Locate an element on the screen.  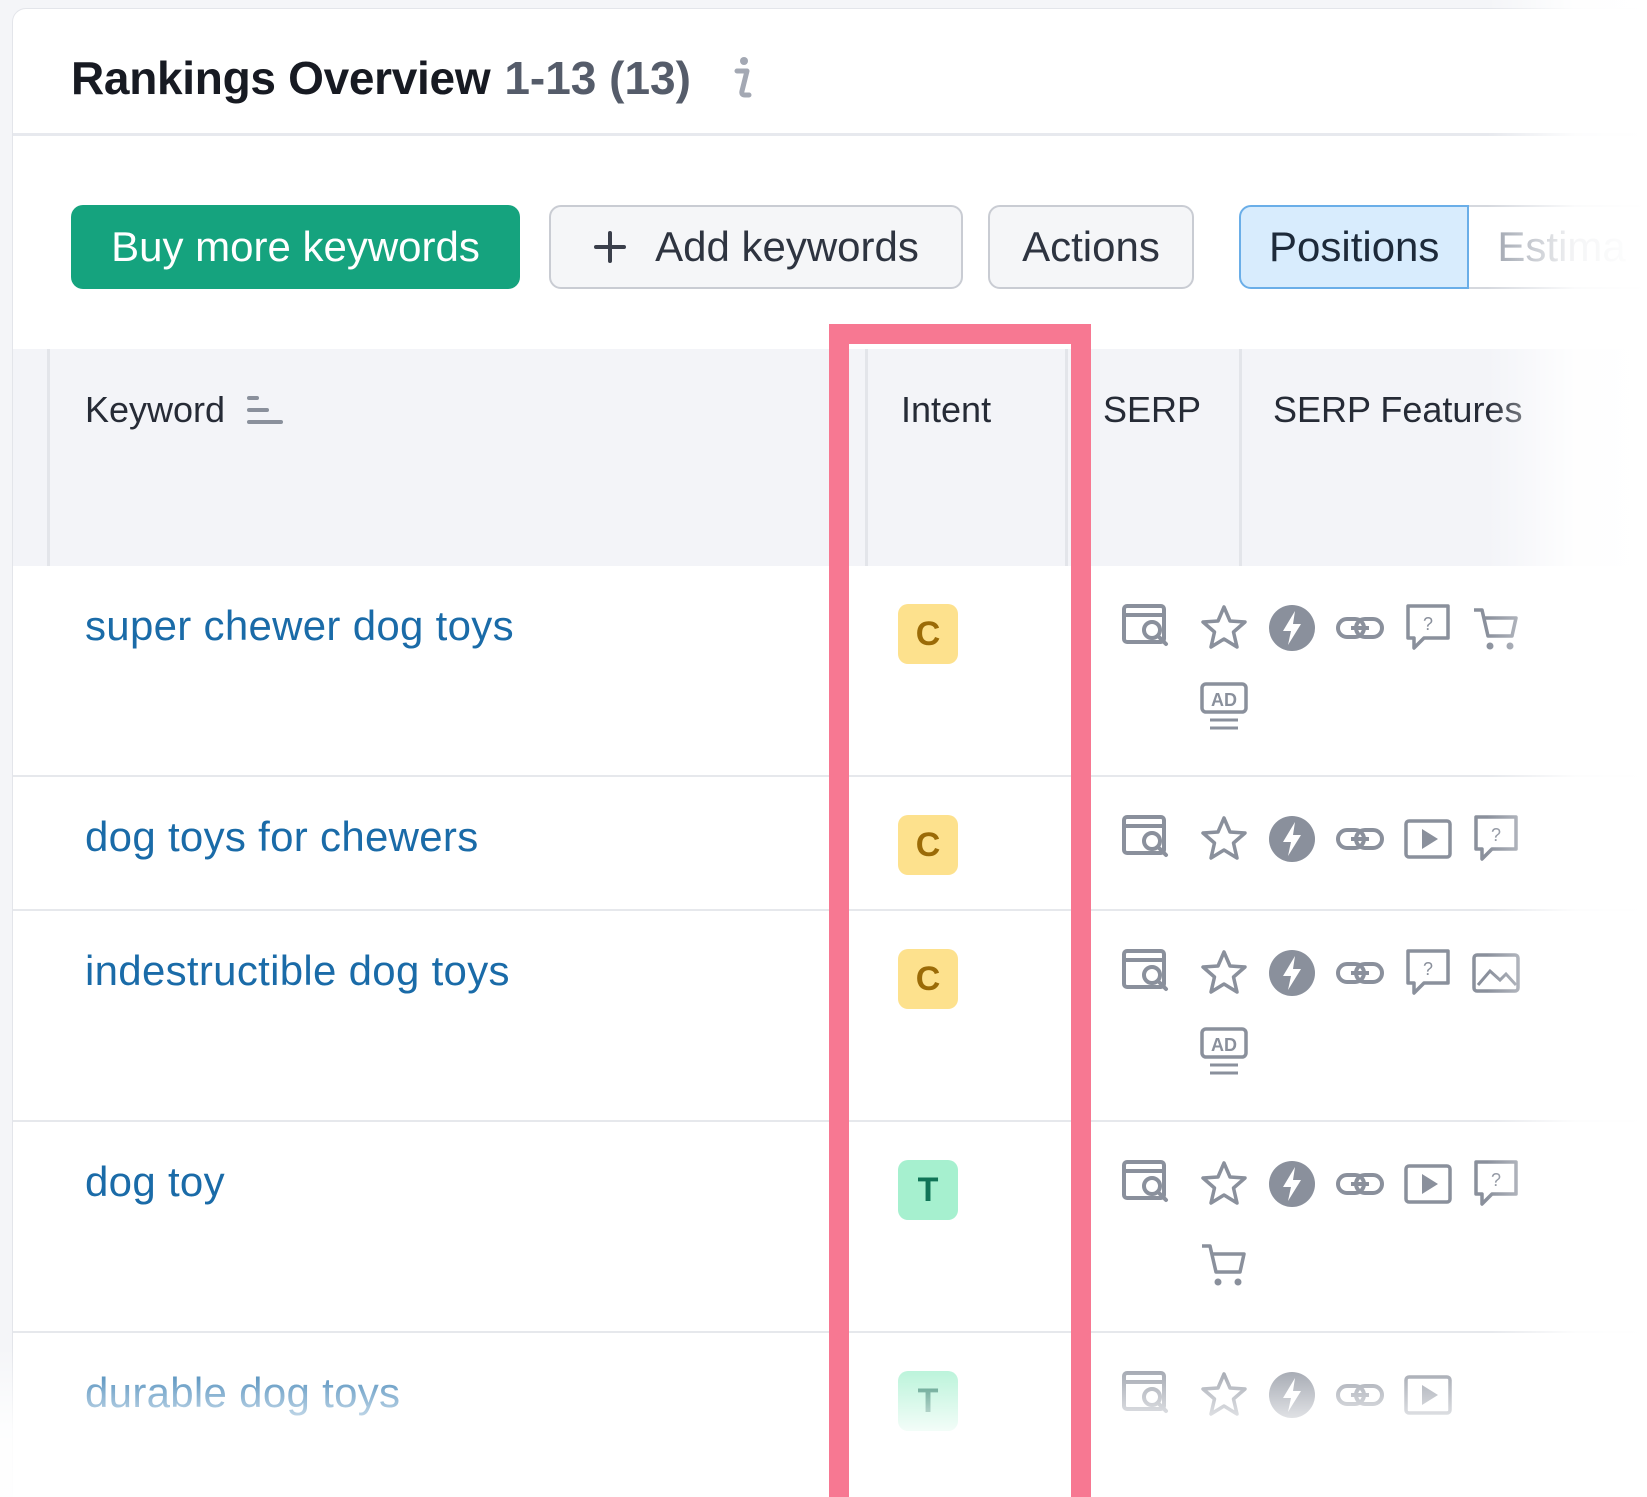
tab-estimated: Estima is located at coordinates (1558, 247).